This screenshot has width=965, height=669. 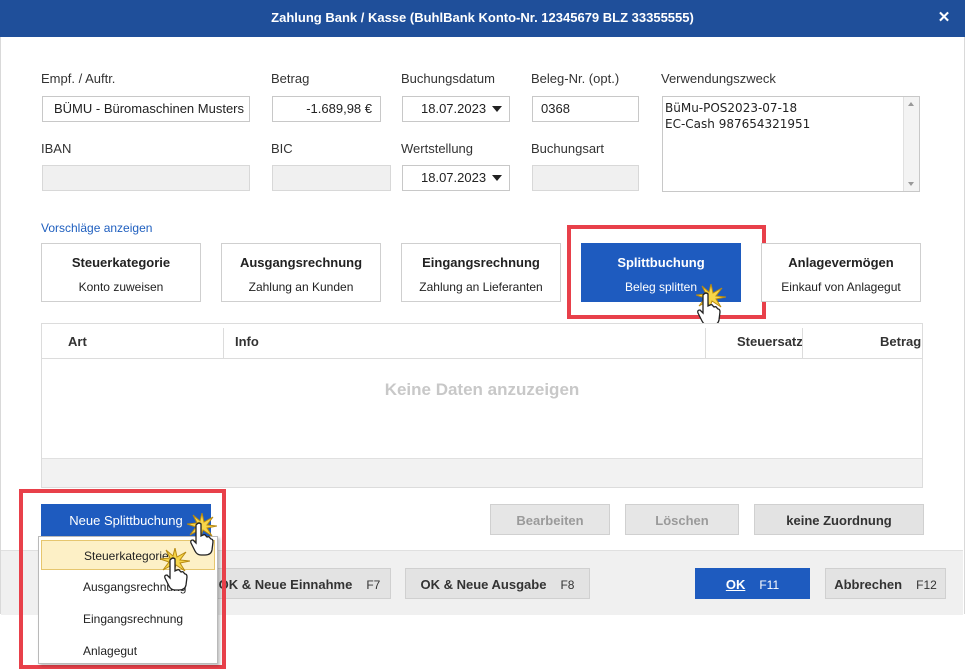 What do you see at coordinates (301, 287) in the screenshot?
I see `card-subtitle: Zahlung an Kunden` at bounding box center [301, 287].